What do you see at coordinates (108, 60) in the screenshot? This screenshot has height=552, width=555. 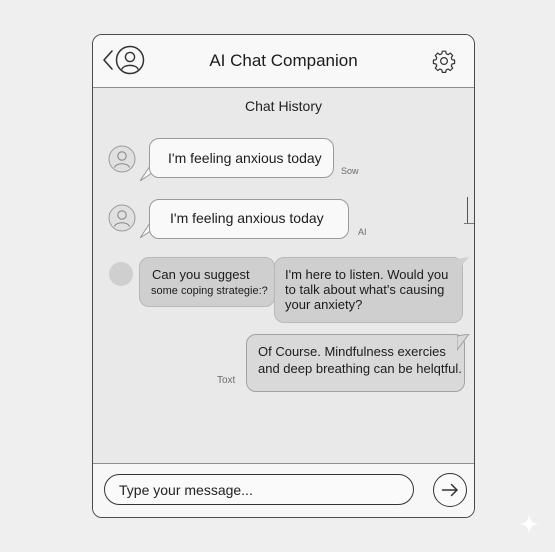 I see `chevron-left-icon` at bounding box center [108, 60].